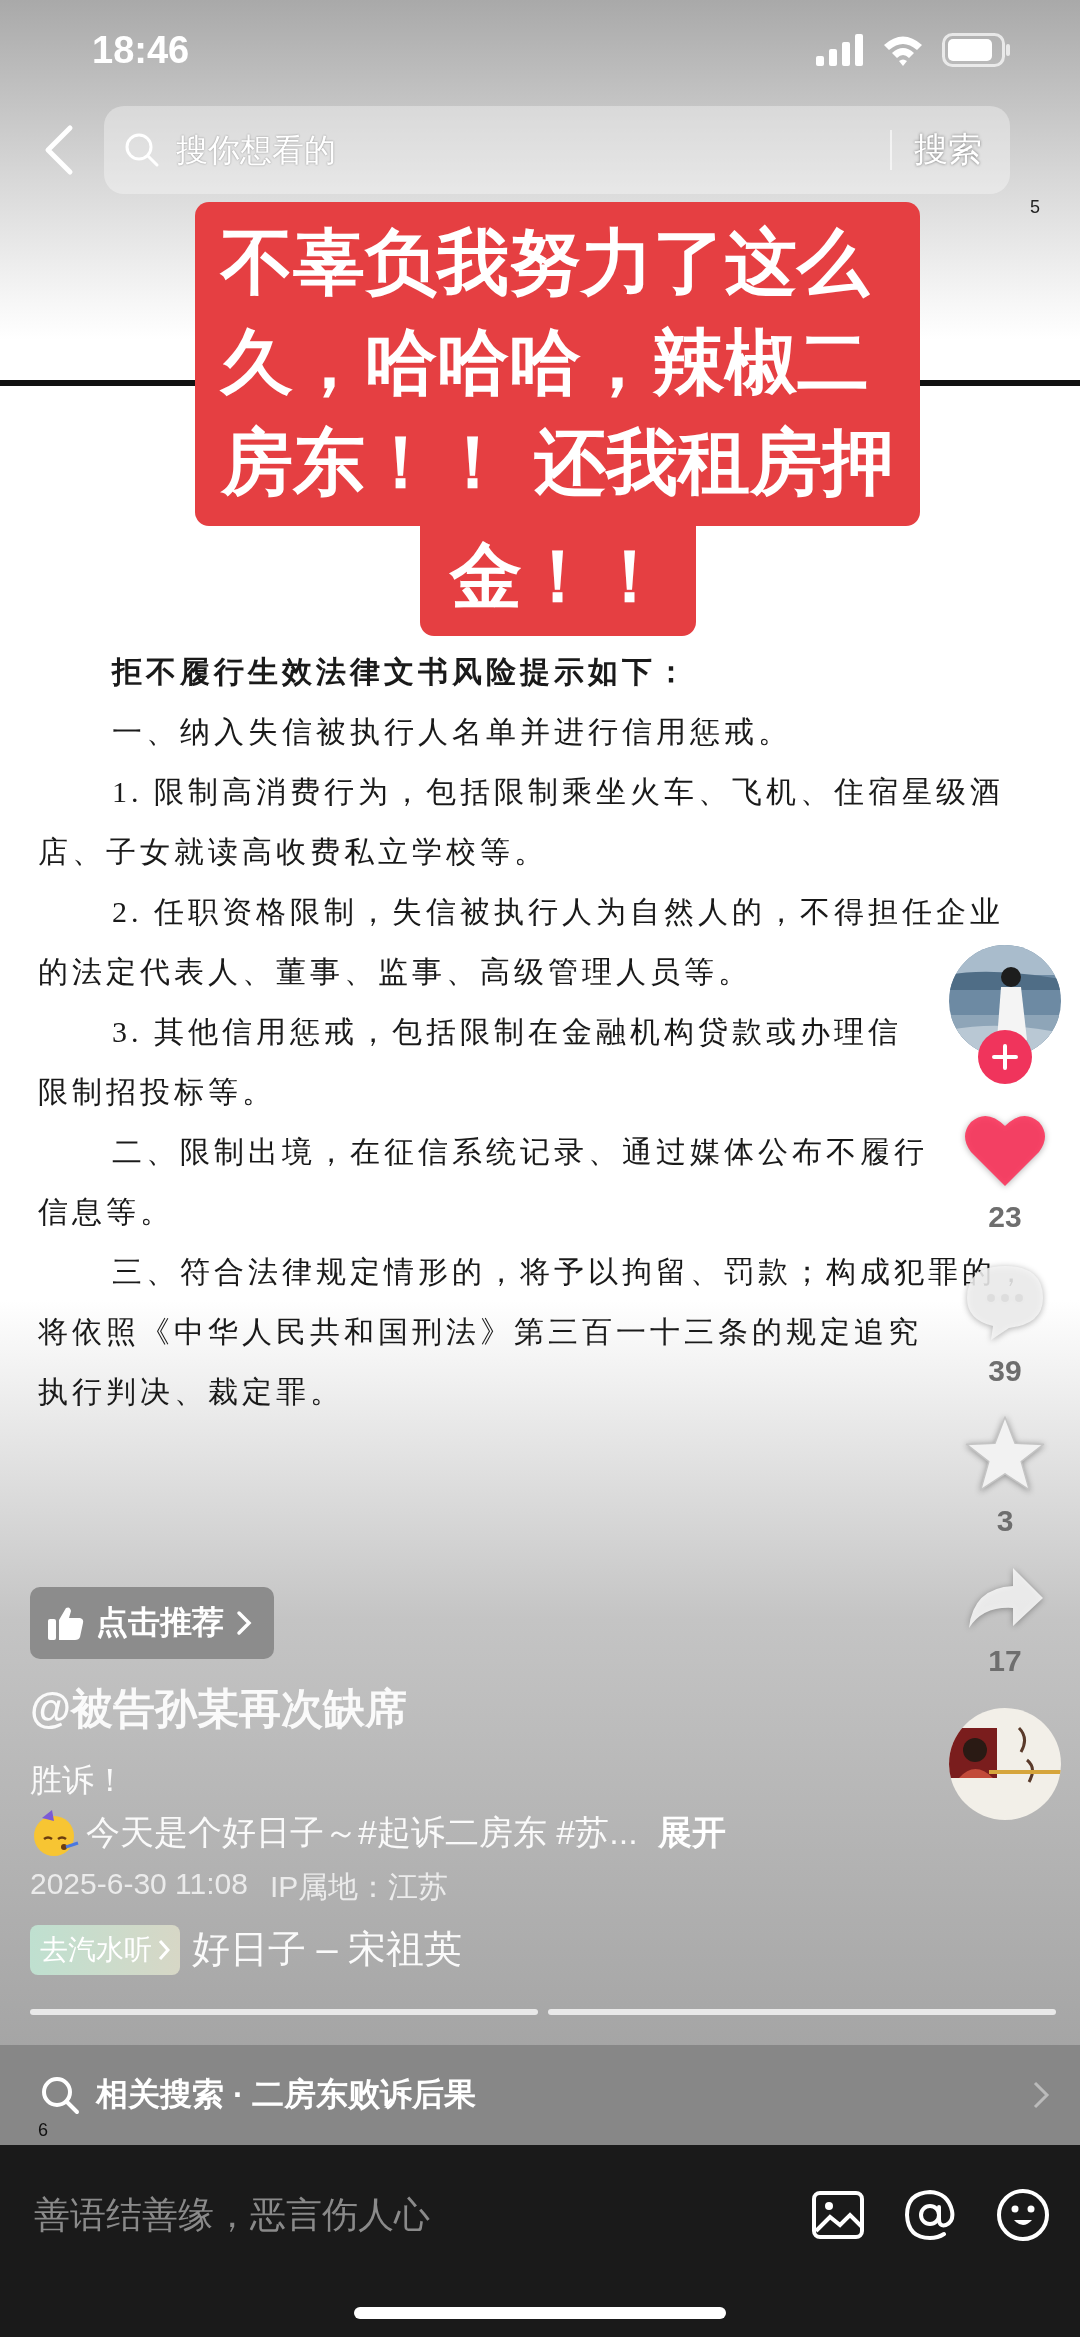  What do you see at coordinates (402, 2215) in the screenshot?
I see `comment-input: 善语结善缘，恶言伤人心` at bounding box center [402, 2215].